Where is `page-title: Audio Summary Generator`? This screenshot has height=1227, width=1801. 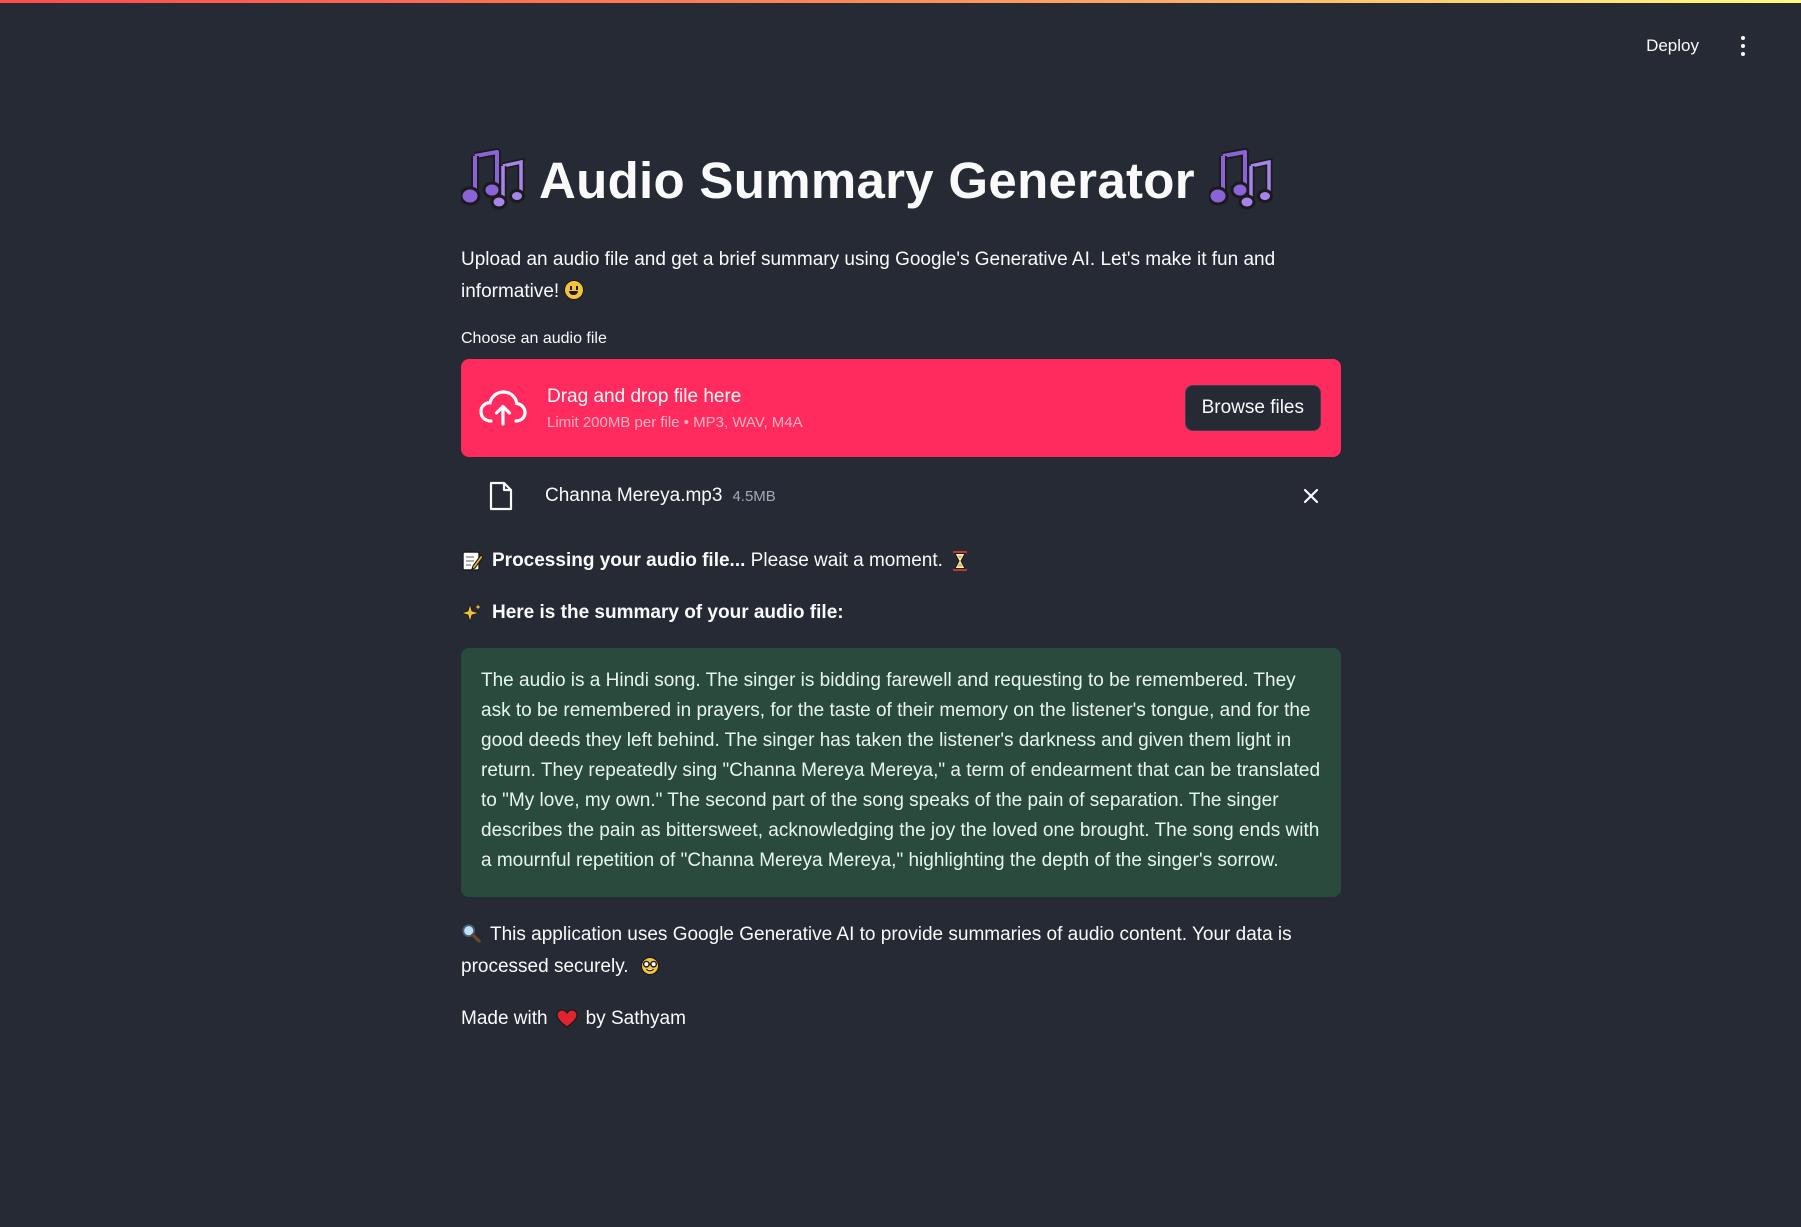
page-title: Audio Summary Generator is located at coordinates (901, 180).